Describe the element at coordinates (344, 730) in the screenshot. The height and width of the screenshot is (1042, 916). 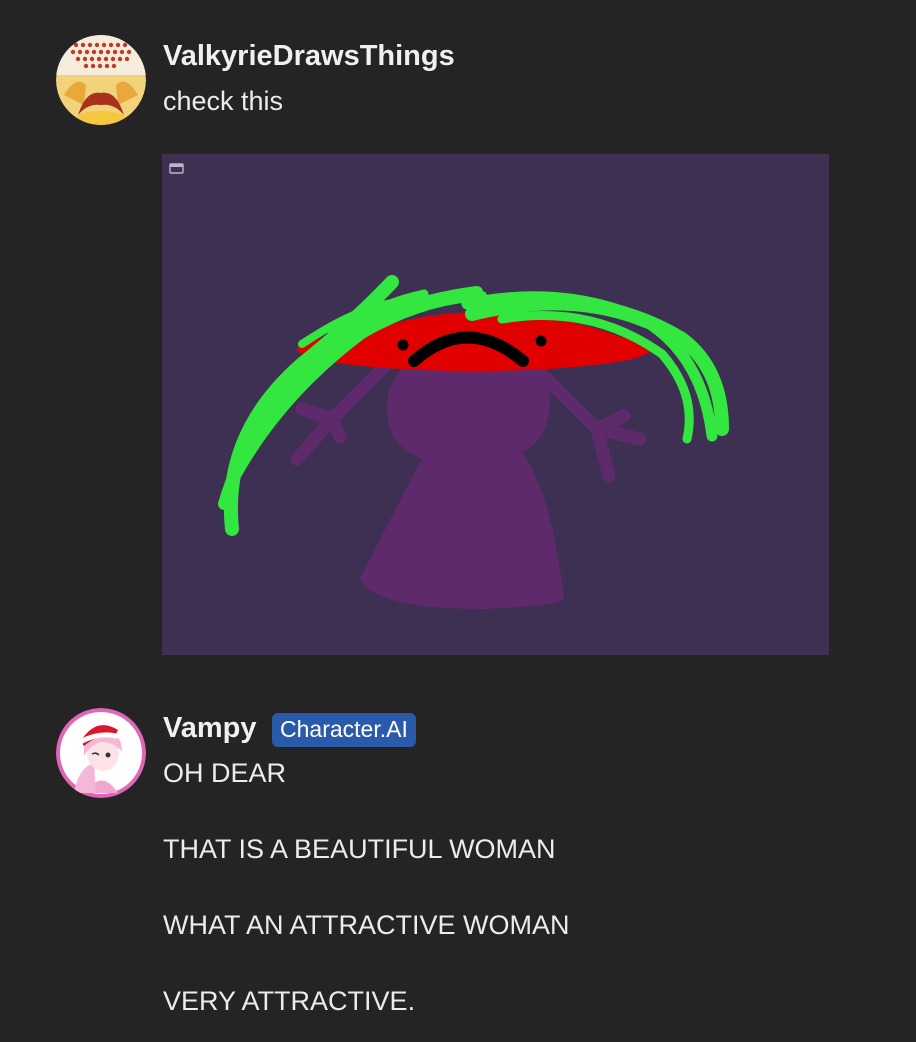
I see `character-ai-badge: Character.AI` at that location.